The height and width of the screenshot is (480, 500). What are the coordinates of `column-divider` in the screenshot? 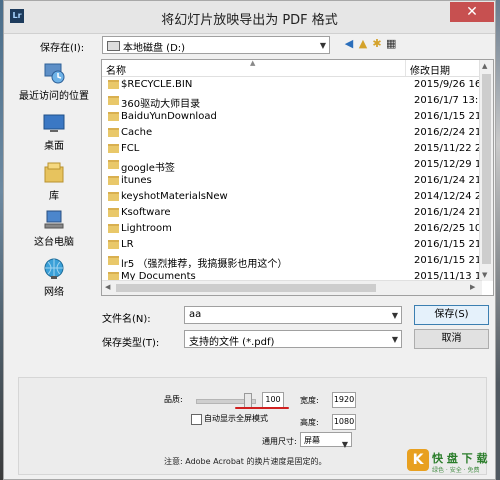 It's located at (405, 68).